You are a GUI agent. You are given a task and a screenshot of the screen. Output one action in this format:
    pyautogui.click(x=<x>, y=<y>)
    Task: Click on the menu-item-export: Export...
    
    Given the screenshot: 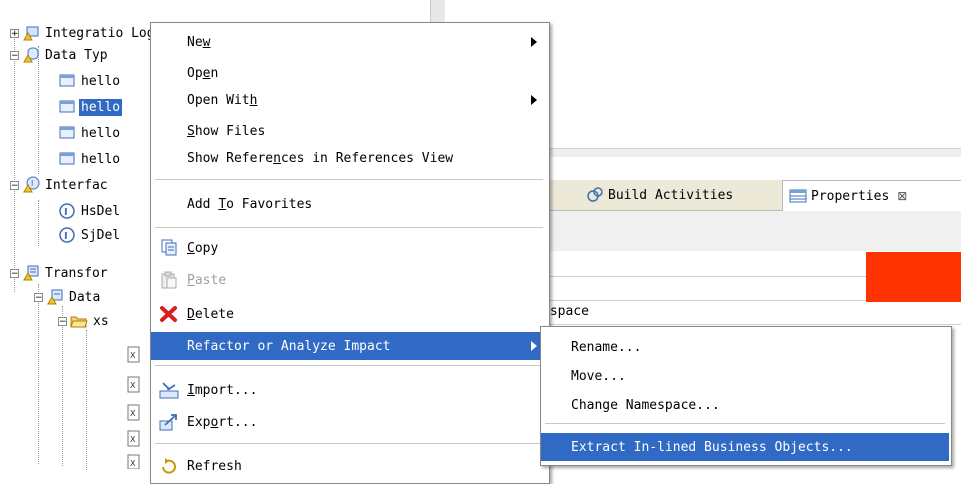 What is the action you would take?
    pyautogui.click(x=349, y=422)
    